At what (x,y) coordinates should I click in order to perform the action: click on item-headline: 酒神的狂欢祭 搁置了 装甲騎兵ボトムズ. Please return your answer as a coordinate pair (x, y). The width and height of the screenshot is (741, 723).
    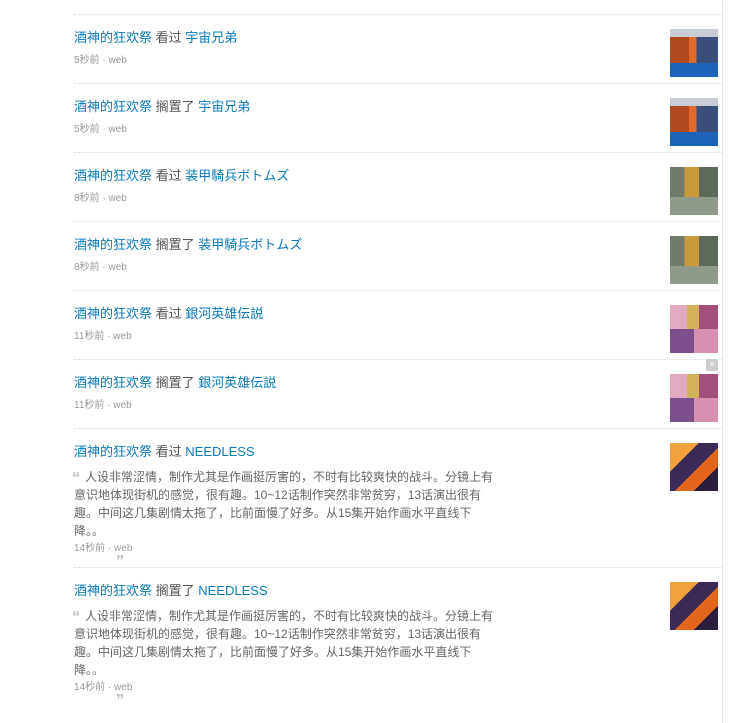
    Looking at the image, I should click on (188, 245).